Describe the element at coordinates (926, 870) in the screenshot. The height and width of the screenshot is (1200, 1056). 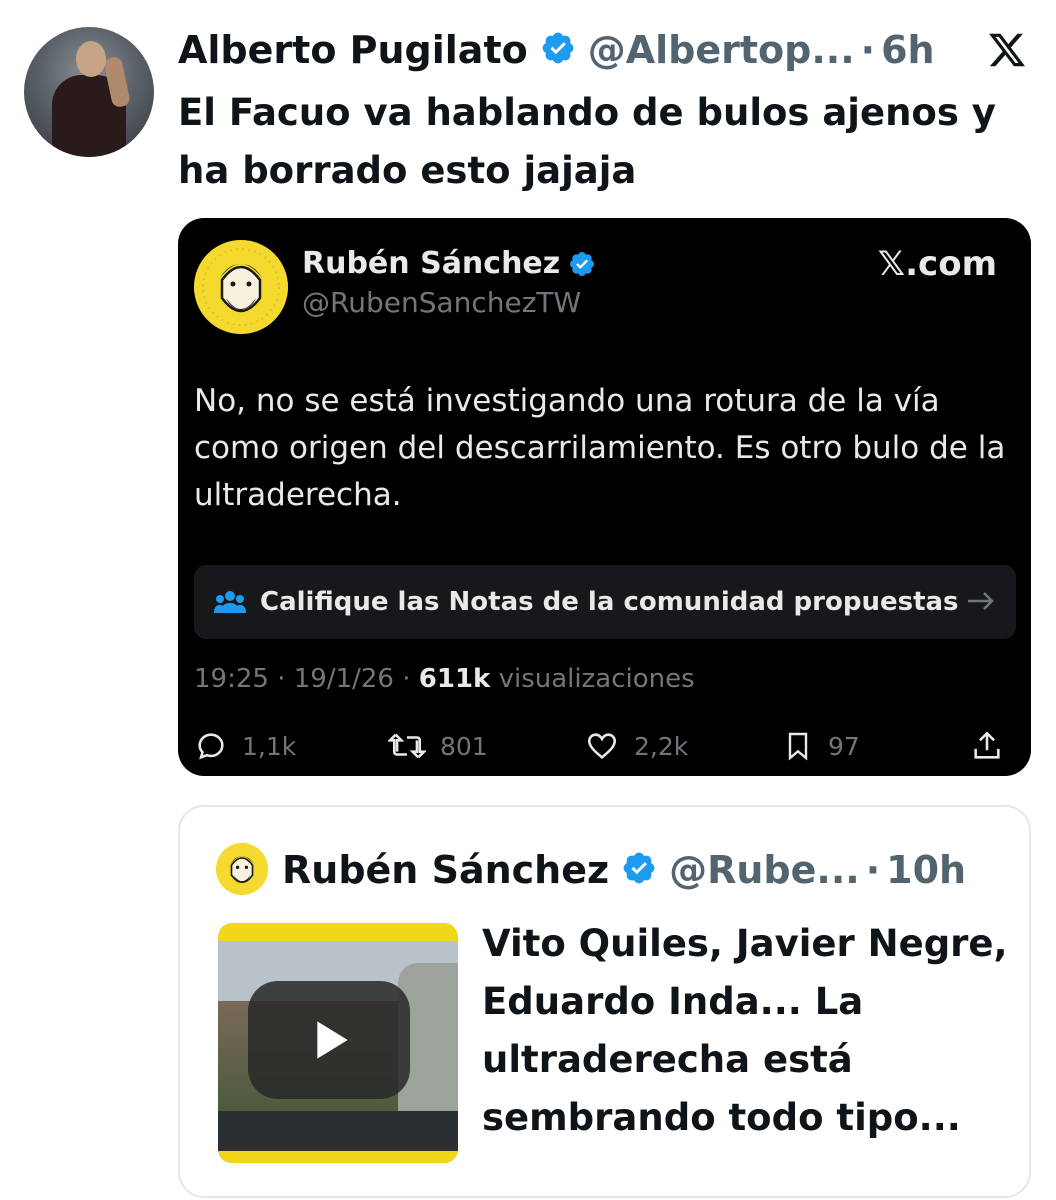
I see `quoted-tweet-time: 10h` at that location.